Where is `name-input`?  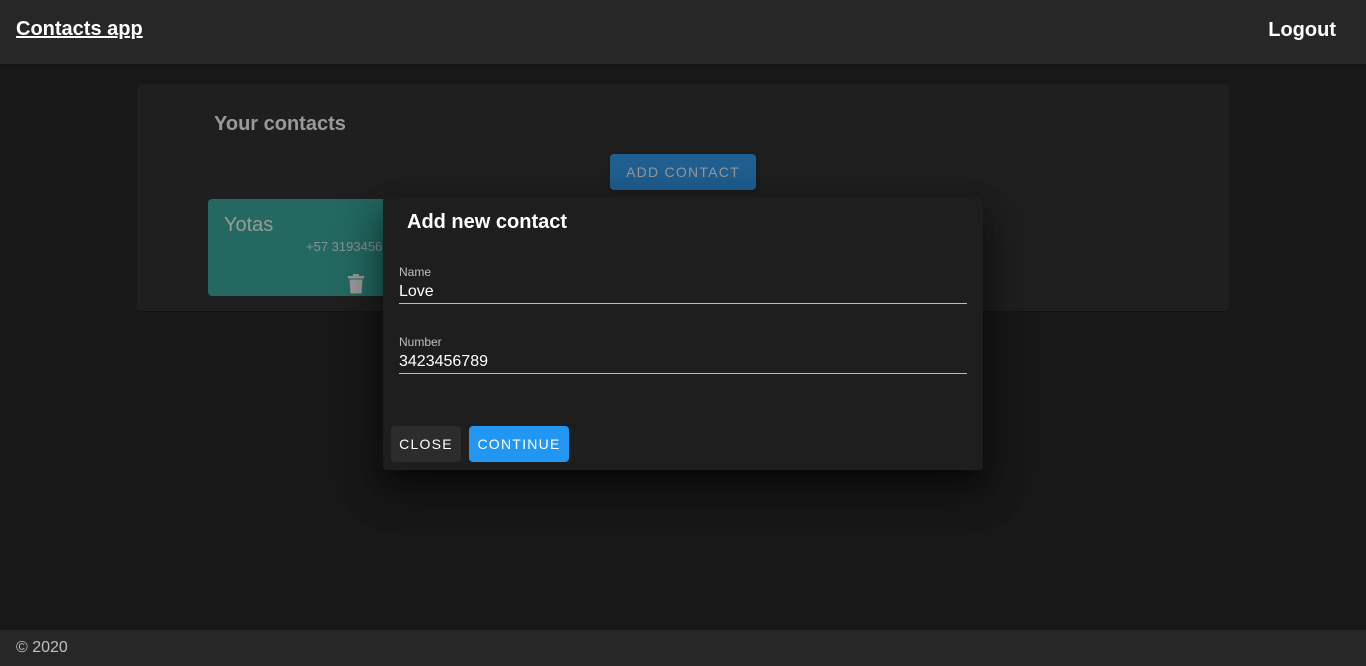
name-input is located at coordinates (683, 292).